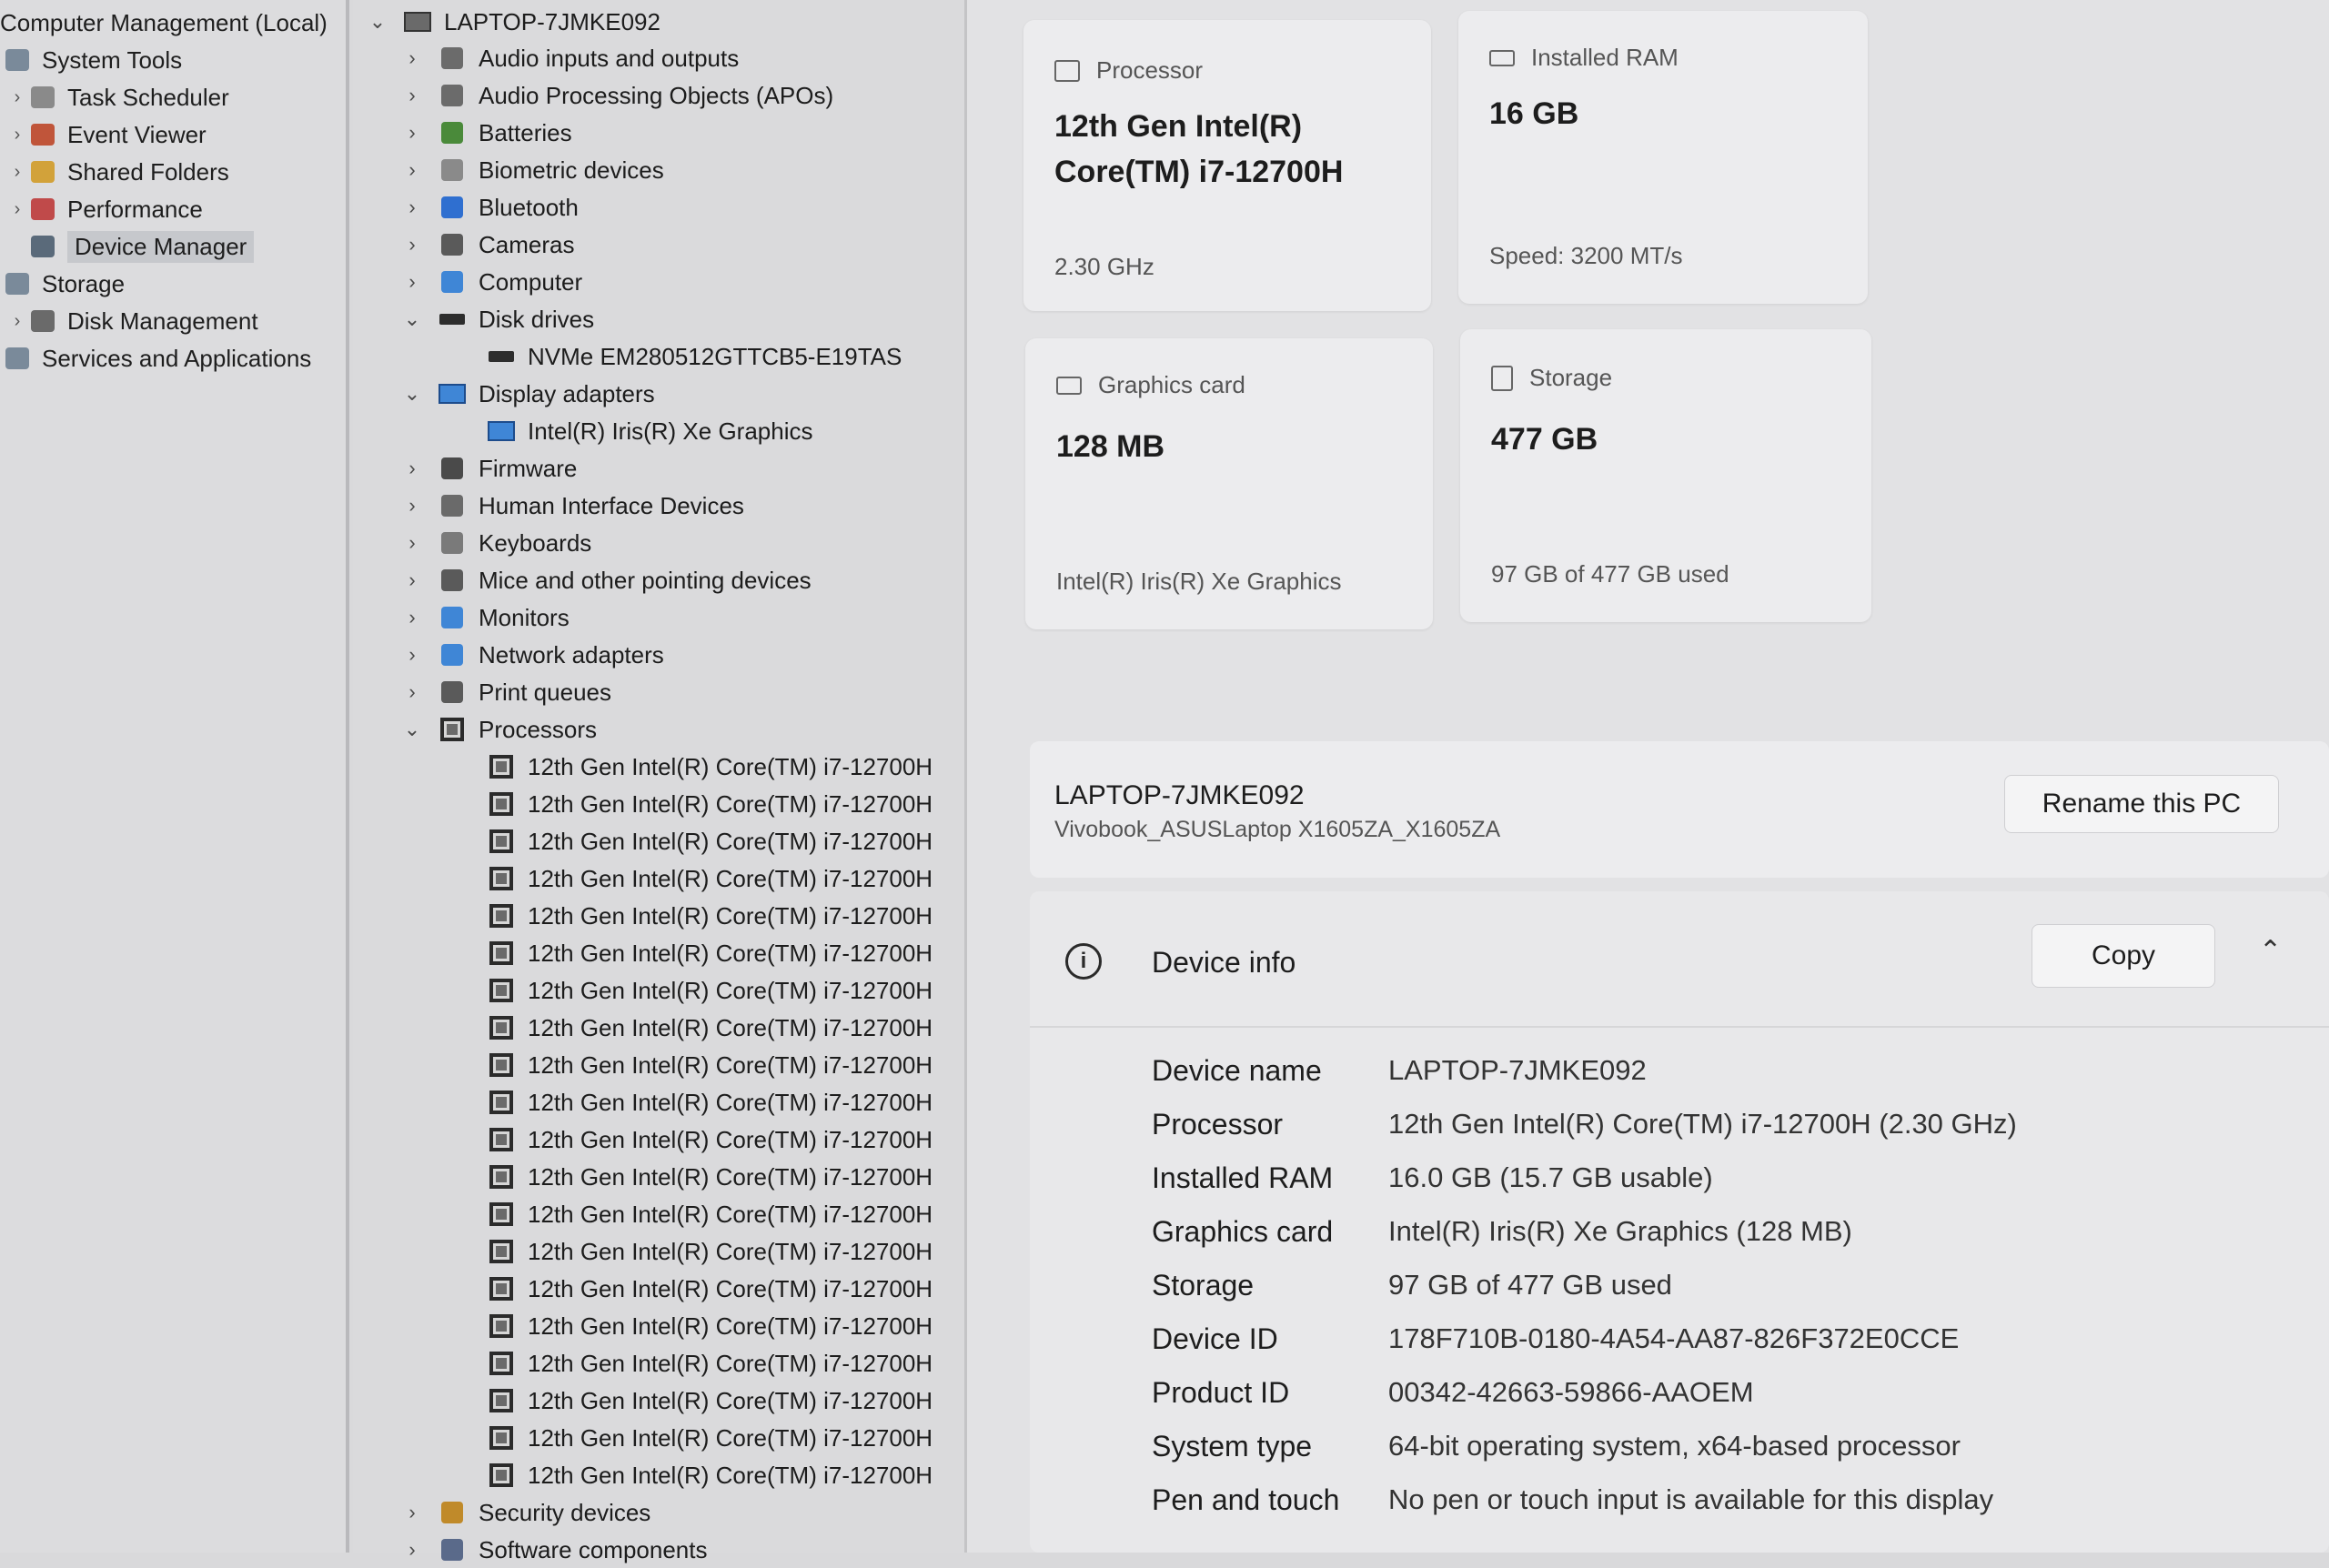 Image resolution: width=2329 pixels, height=1568 pixels. What do you see at coordinates (553, 1550) in the screenshot?
I see `tree-category: › Software components` at bounding box center [553, 1550].